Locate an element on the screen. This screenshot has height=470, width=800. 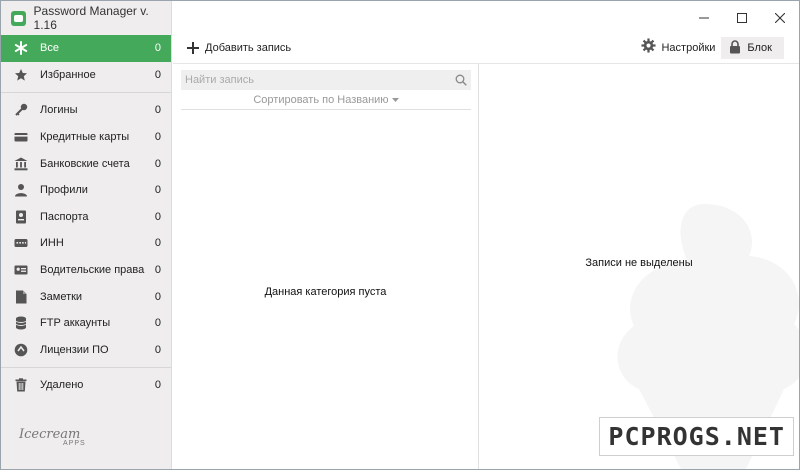
sidebar-item-label: Все is located at coordinates (49, 48).